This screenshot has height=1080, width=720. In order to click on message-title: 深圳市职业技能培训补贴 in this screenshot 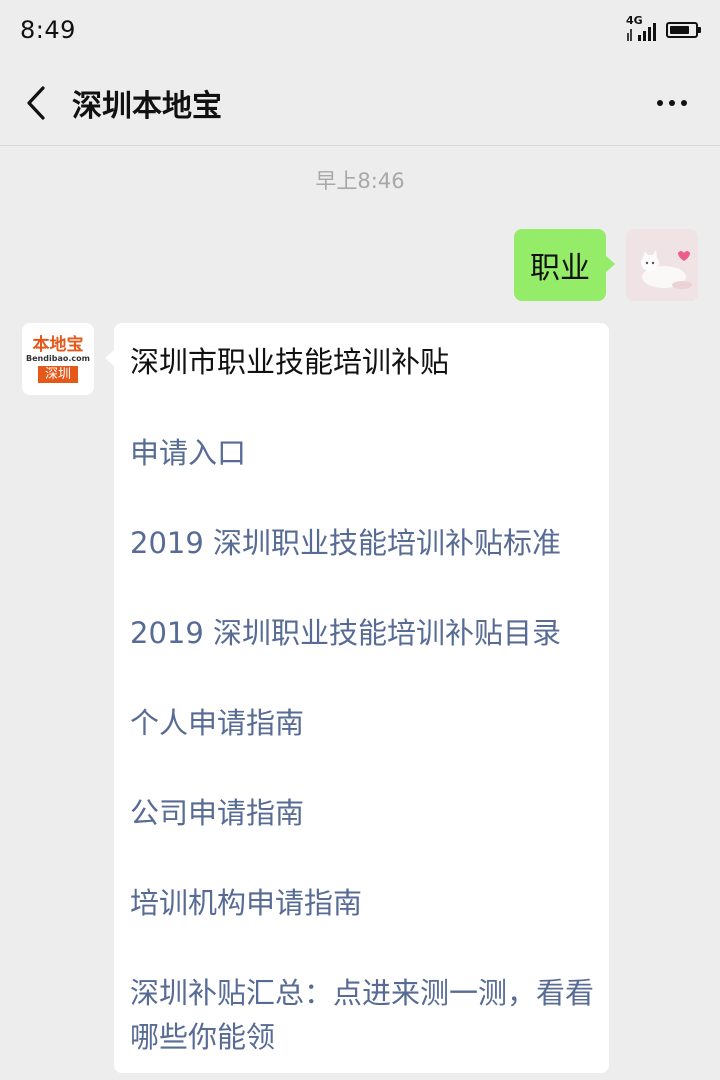, I will do `click(290, 362)`.